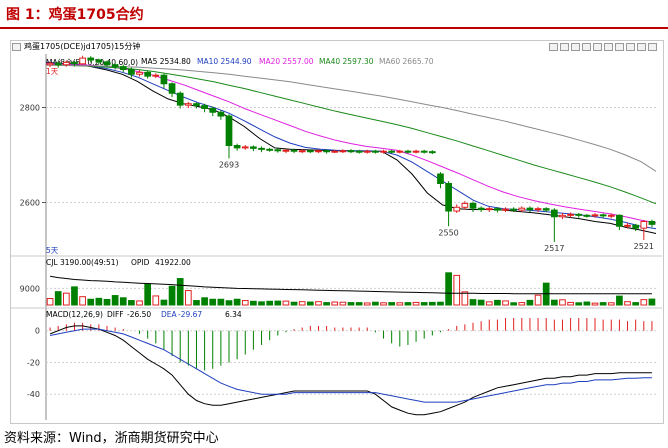 The image size is (668, 448). I want to click on ma60-label: MA60 2665.70, so click(406, 61).